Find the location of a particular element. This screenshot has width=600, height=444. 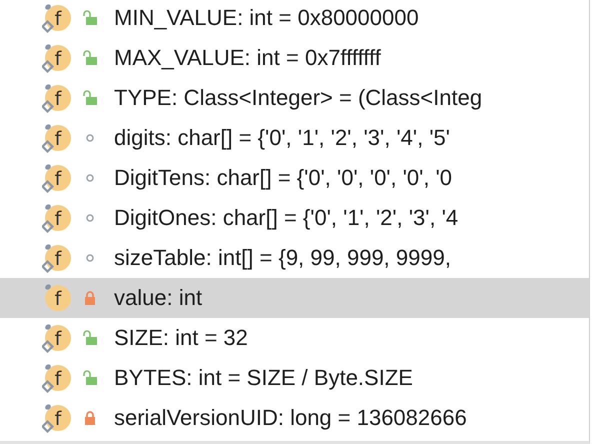

field-row: f value: int is located at coordinates (294, 298).